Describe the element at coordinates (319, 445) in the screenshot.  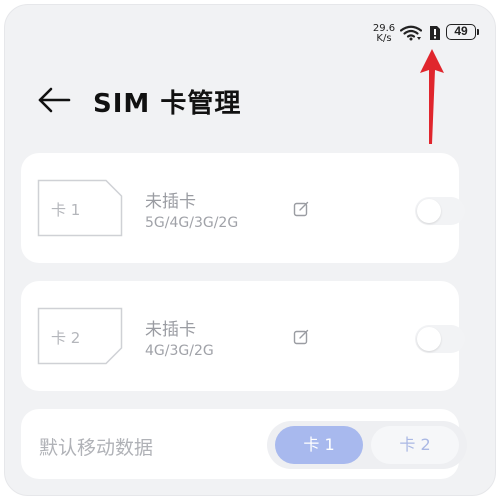
I see `default-data-option-card-1: 卡 1` at that location.